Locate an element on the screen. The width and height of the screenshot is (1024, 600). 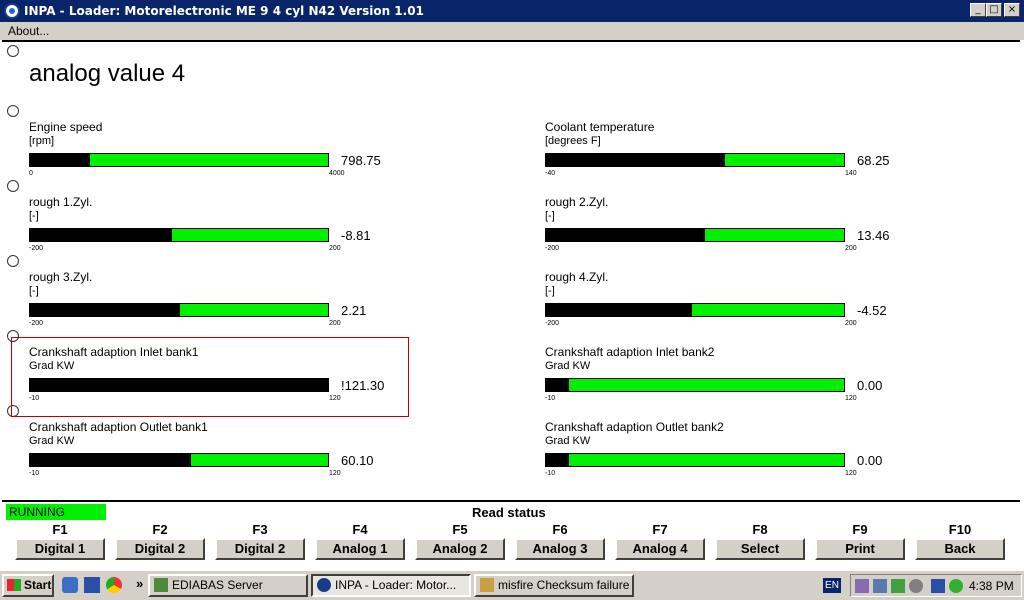
task-ediabas-server: EDIABAS Server is located at coordinates (228, 585).